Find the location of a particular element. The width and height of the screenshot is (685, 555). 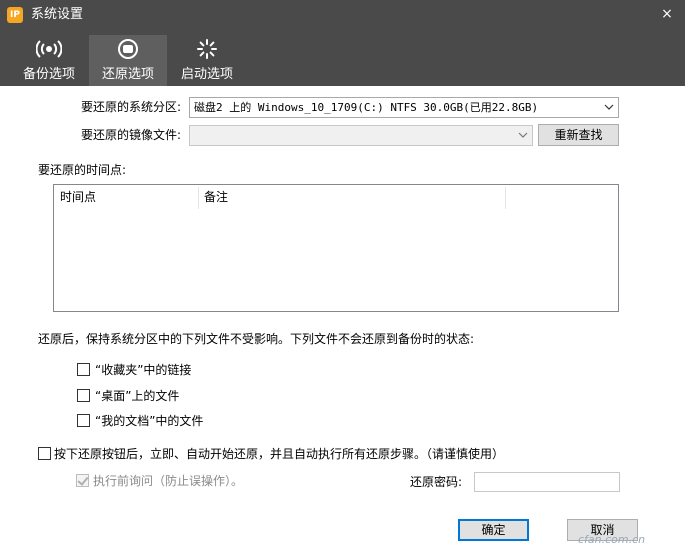

backup-radio-icon is located at coordinates (49, 49).